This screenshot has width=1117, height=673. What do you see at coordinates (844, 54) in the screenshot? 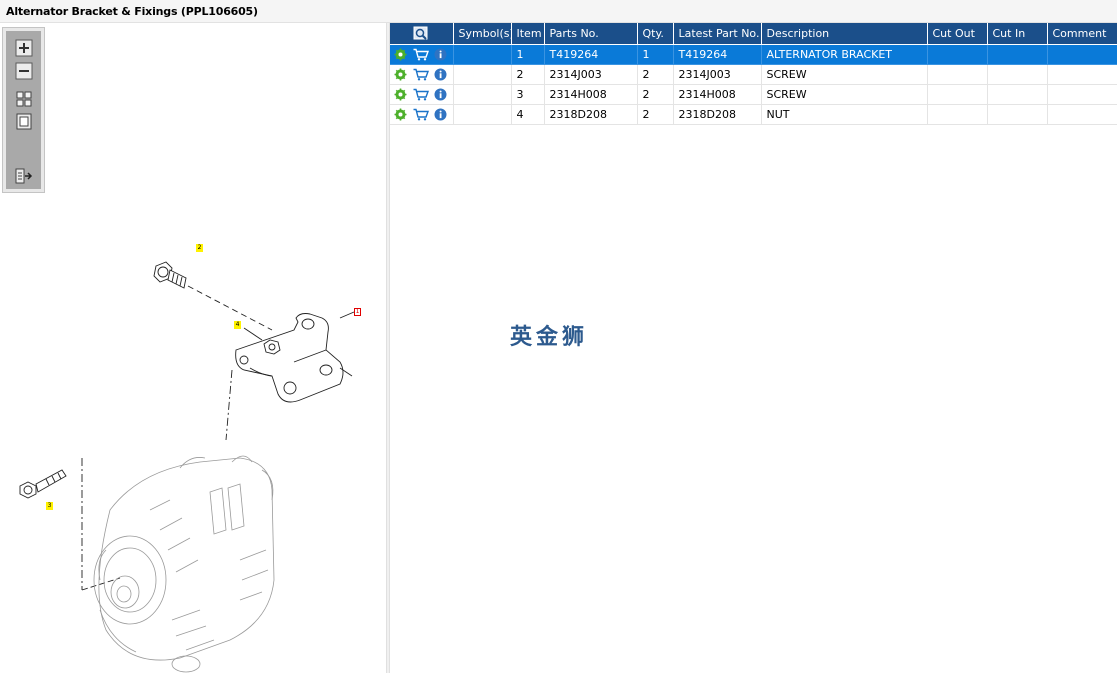
I see `cell-description: ALTERNATOR BRACKET` at bounding box center [844, 54].